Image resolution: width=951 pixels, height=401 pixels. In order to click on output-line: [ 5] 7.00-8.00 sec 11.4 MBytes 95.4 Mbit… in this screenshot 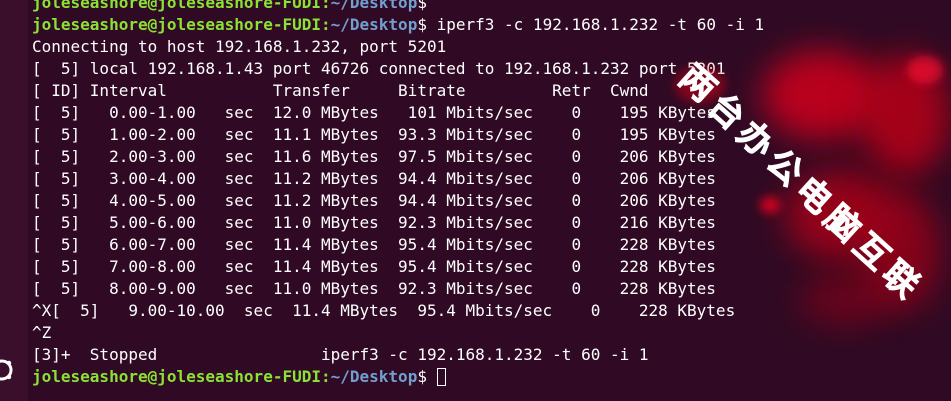, I will do `click(374, 266)`.